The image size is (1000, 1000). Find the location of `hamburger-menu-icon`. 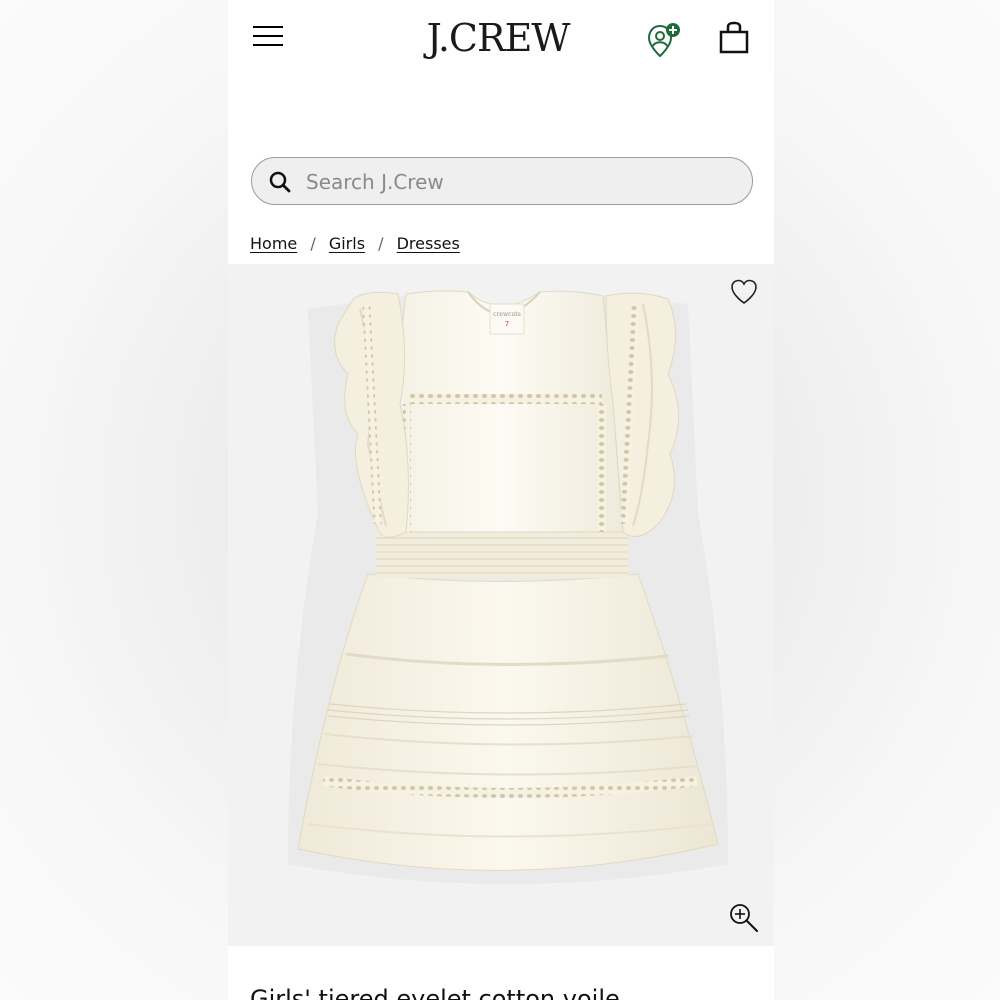

hamburger-menu-icon is located at coordinates (269, 37).